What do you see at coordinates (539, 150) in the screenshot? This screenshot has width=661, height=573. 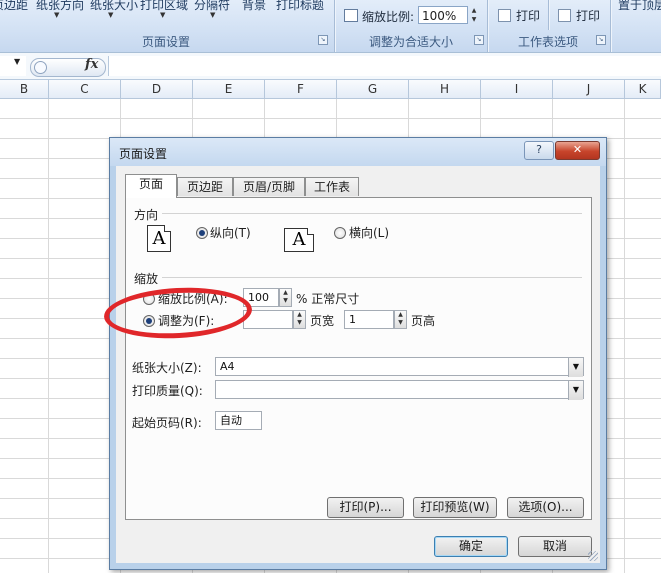 I see `help-button: ?` at bounding box center [539, 150].